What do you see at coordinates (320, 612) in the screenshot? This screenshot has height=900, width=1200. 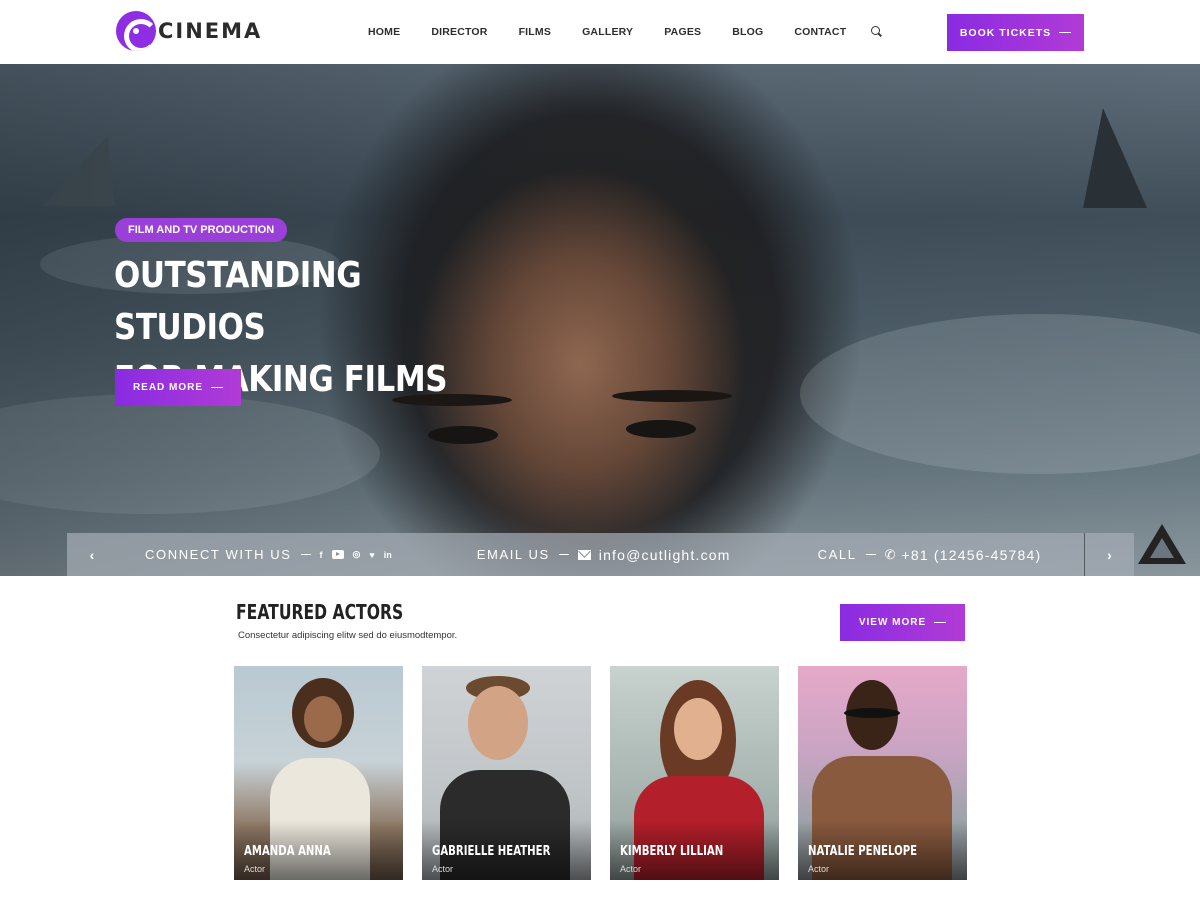 I see `section-title: FEATURED ACTORS` at bounding box center [320, 612].